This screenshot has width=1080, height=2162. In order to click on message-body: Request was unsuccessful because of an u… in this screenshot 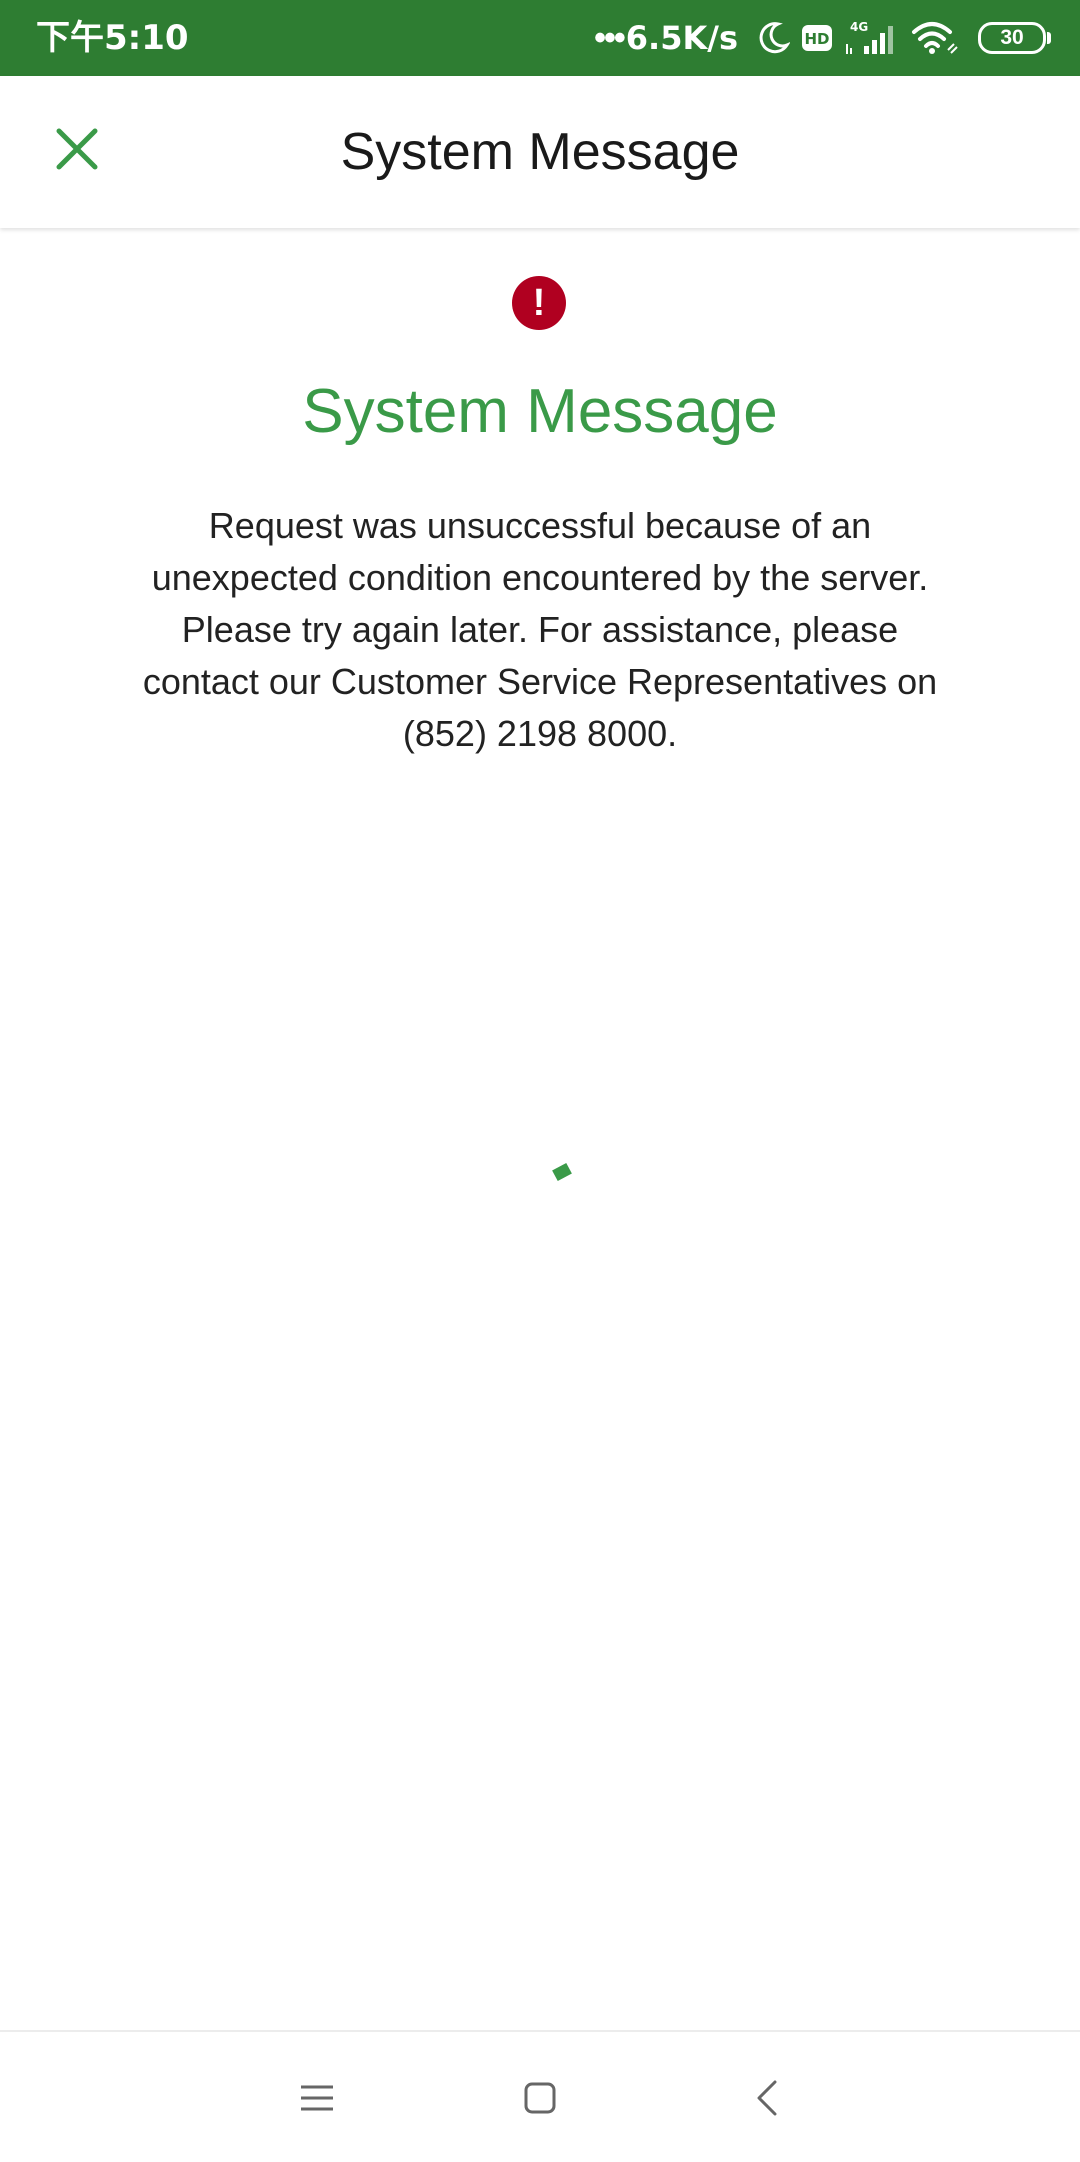, I will do `click(540, 629)`.